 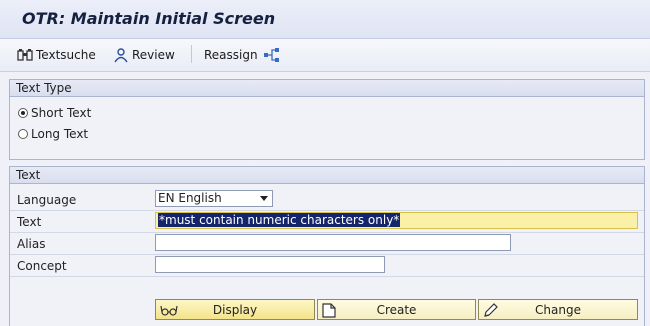 What do you see at coordinates (327, 200) in the screenshot?
I see `language-row: Language EN English` at bounding box center [327, 200].